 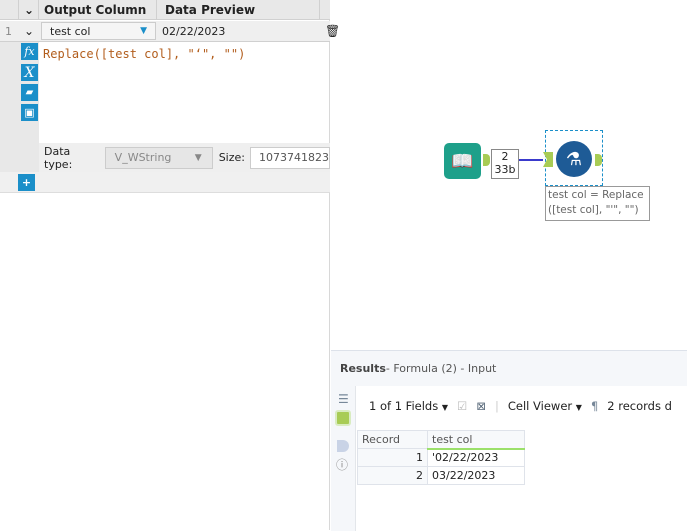 I want to click on save-icon: ▣, so click(x=29, y=112).